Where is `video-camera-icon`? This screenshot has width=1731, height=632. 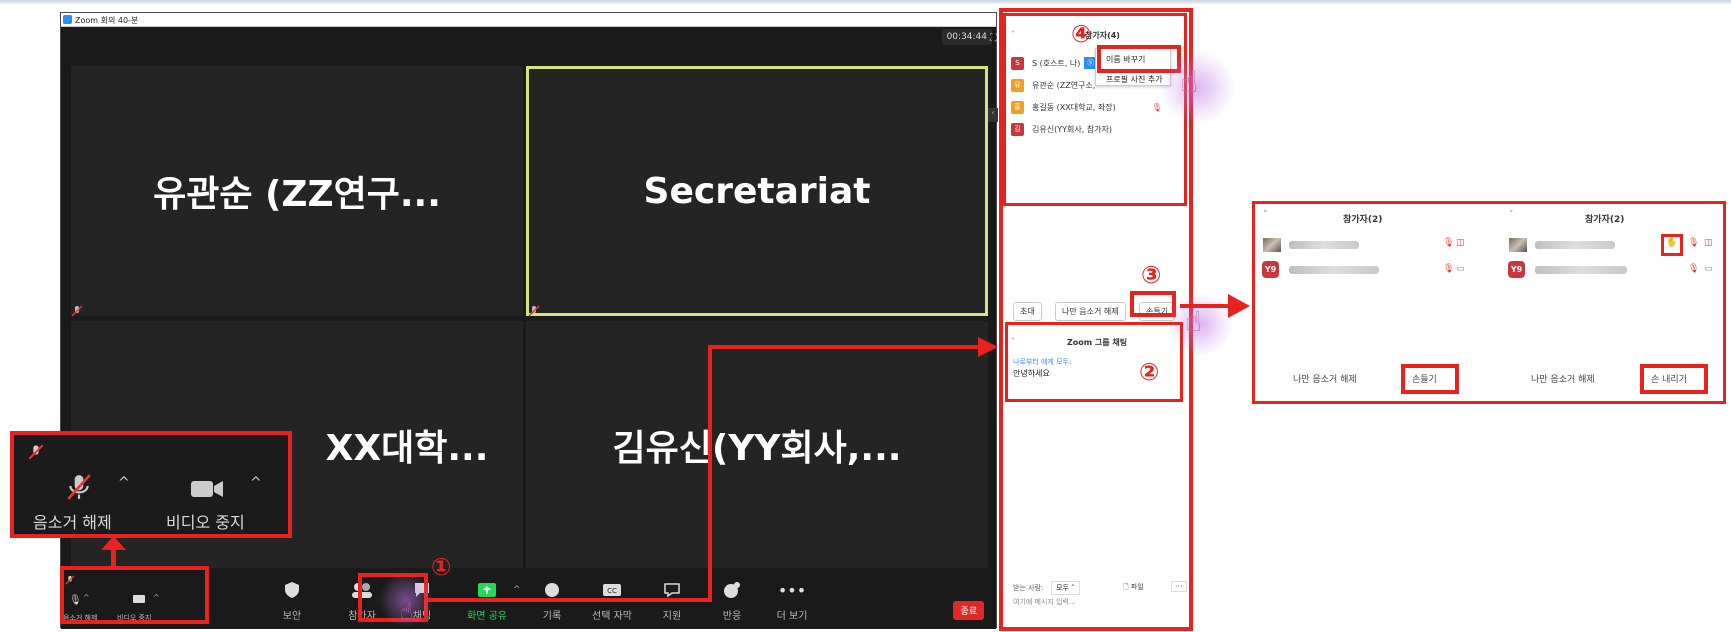 video-camera-icon is located at coordinates (207, 489).